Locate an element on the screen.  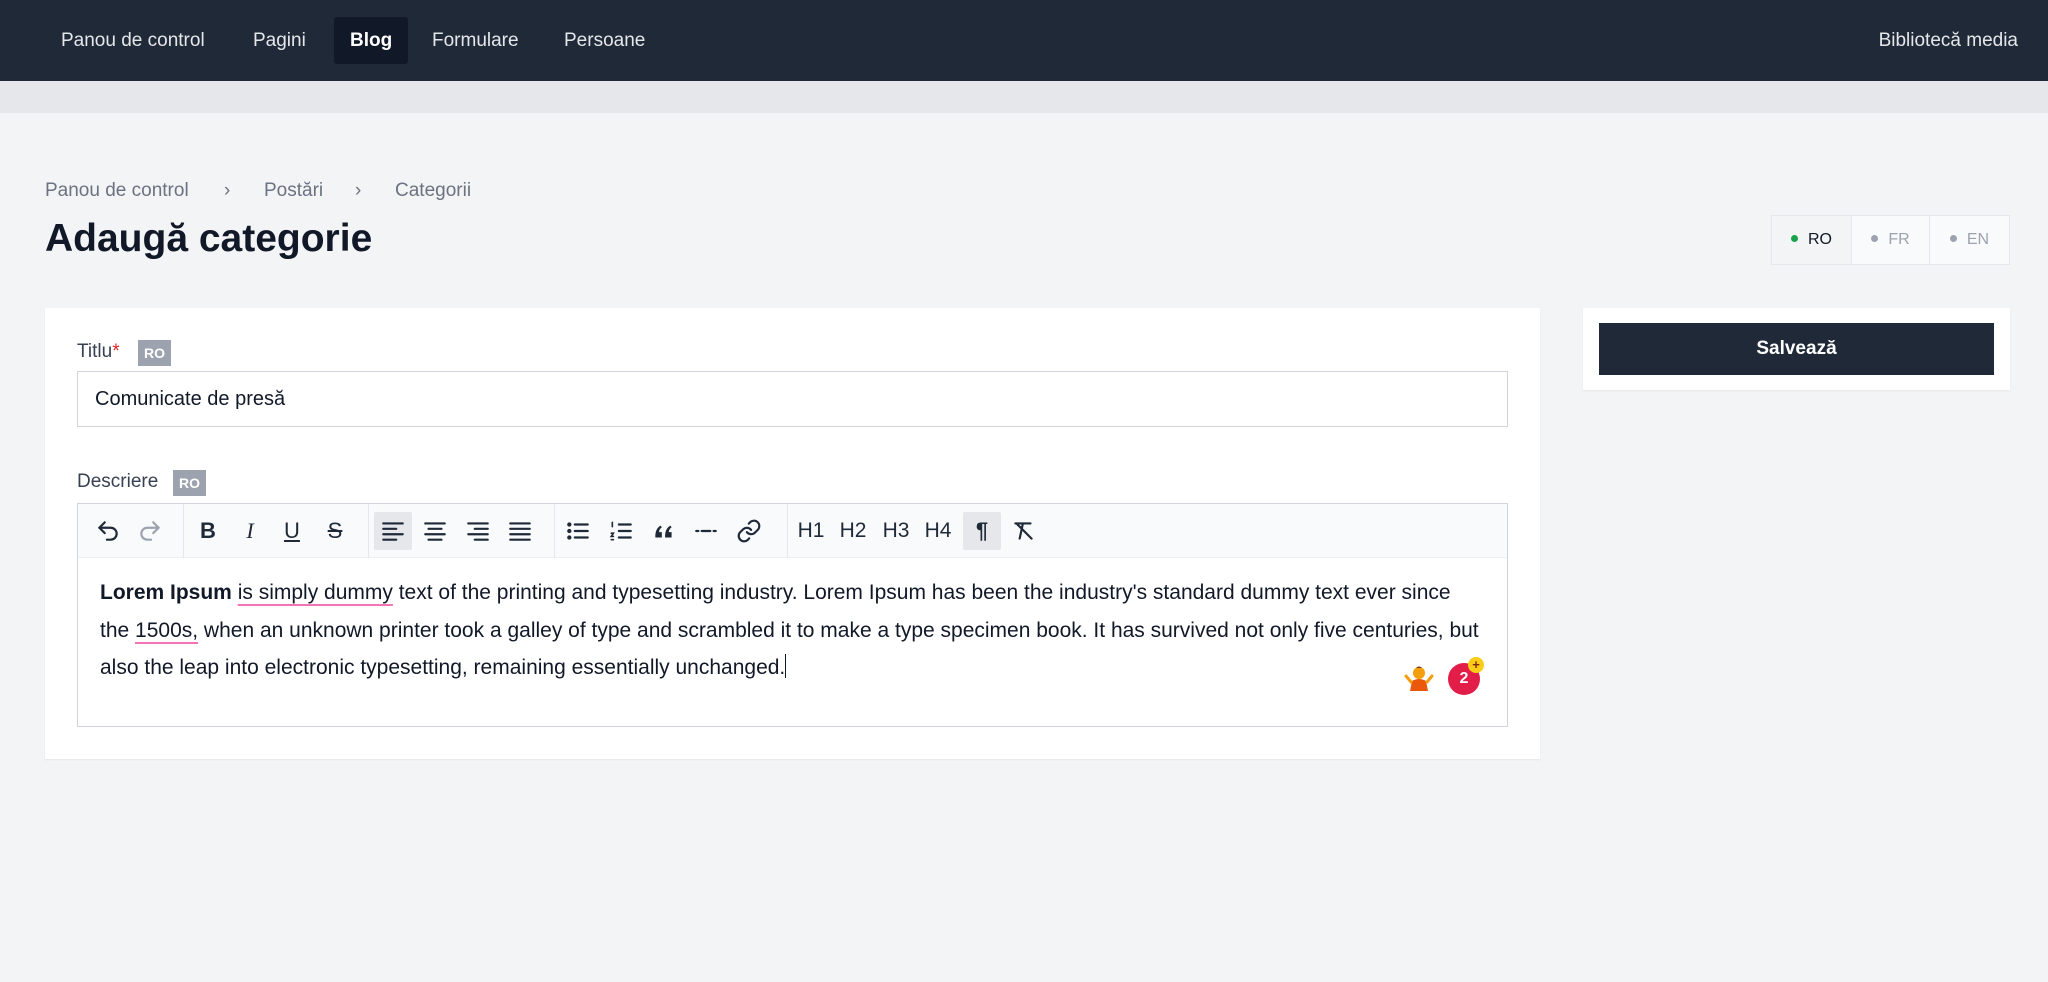
undo-icon is located at coordinates (108, 531).